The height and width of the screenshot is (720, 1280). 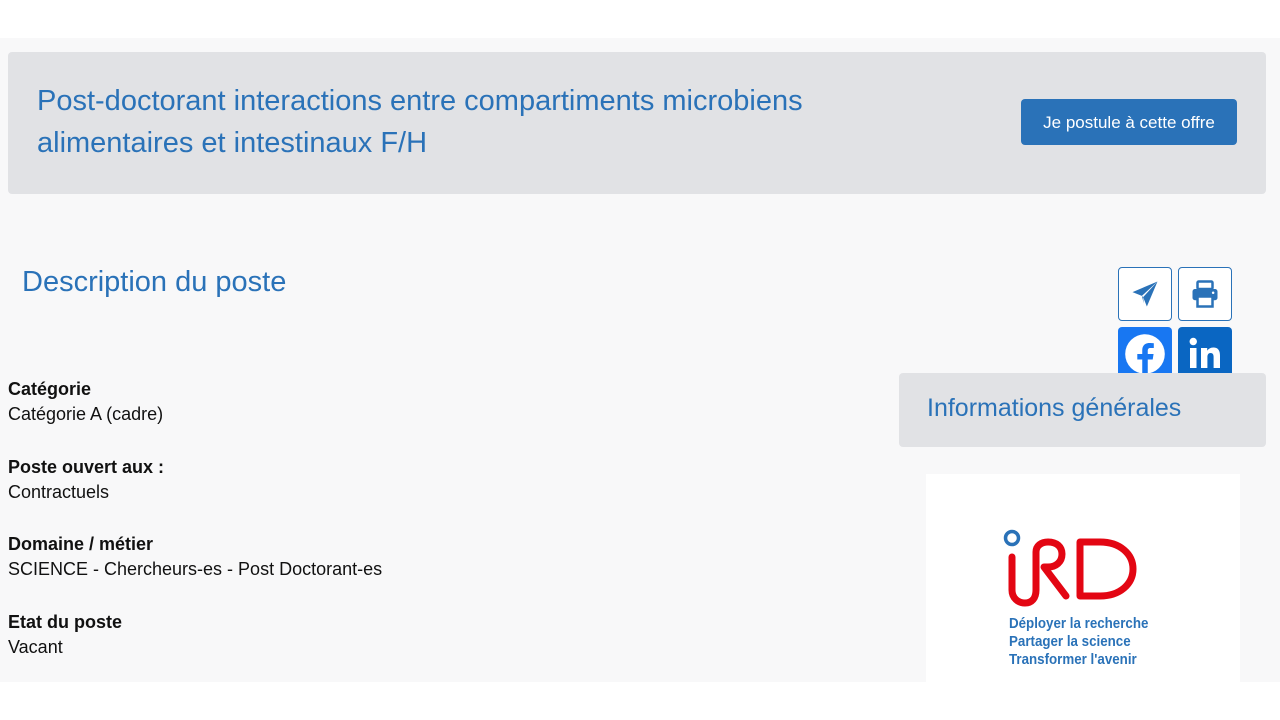 I want to click on field-status: Etat du poste Vacant, so click(x=433, y=646).